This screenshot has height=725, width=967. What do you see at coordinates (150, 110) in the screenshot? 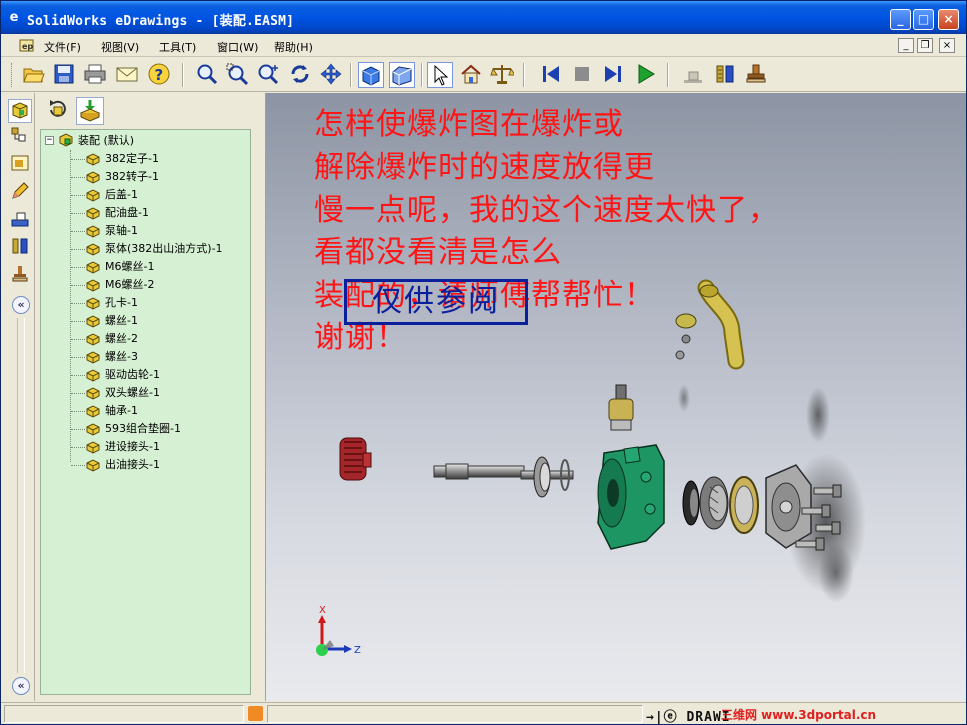
I see `panel-toolbar` at bounding box center [150, 110].